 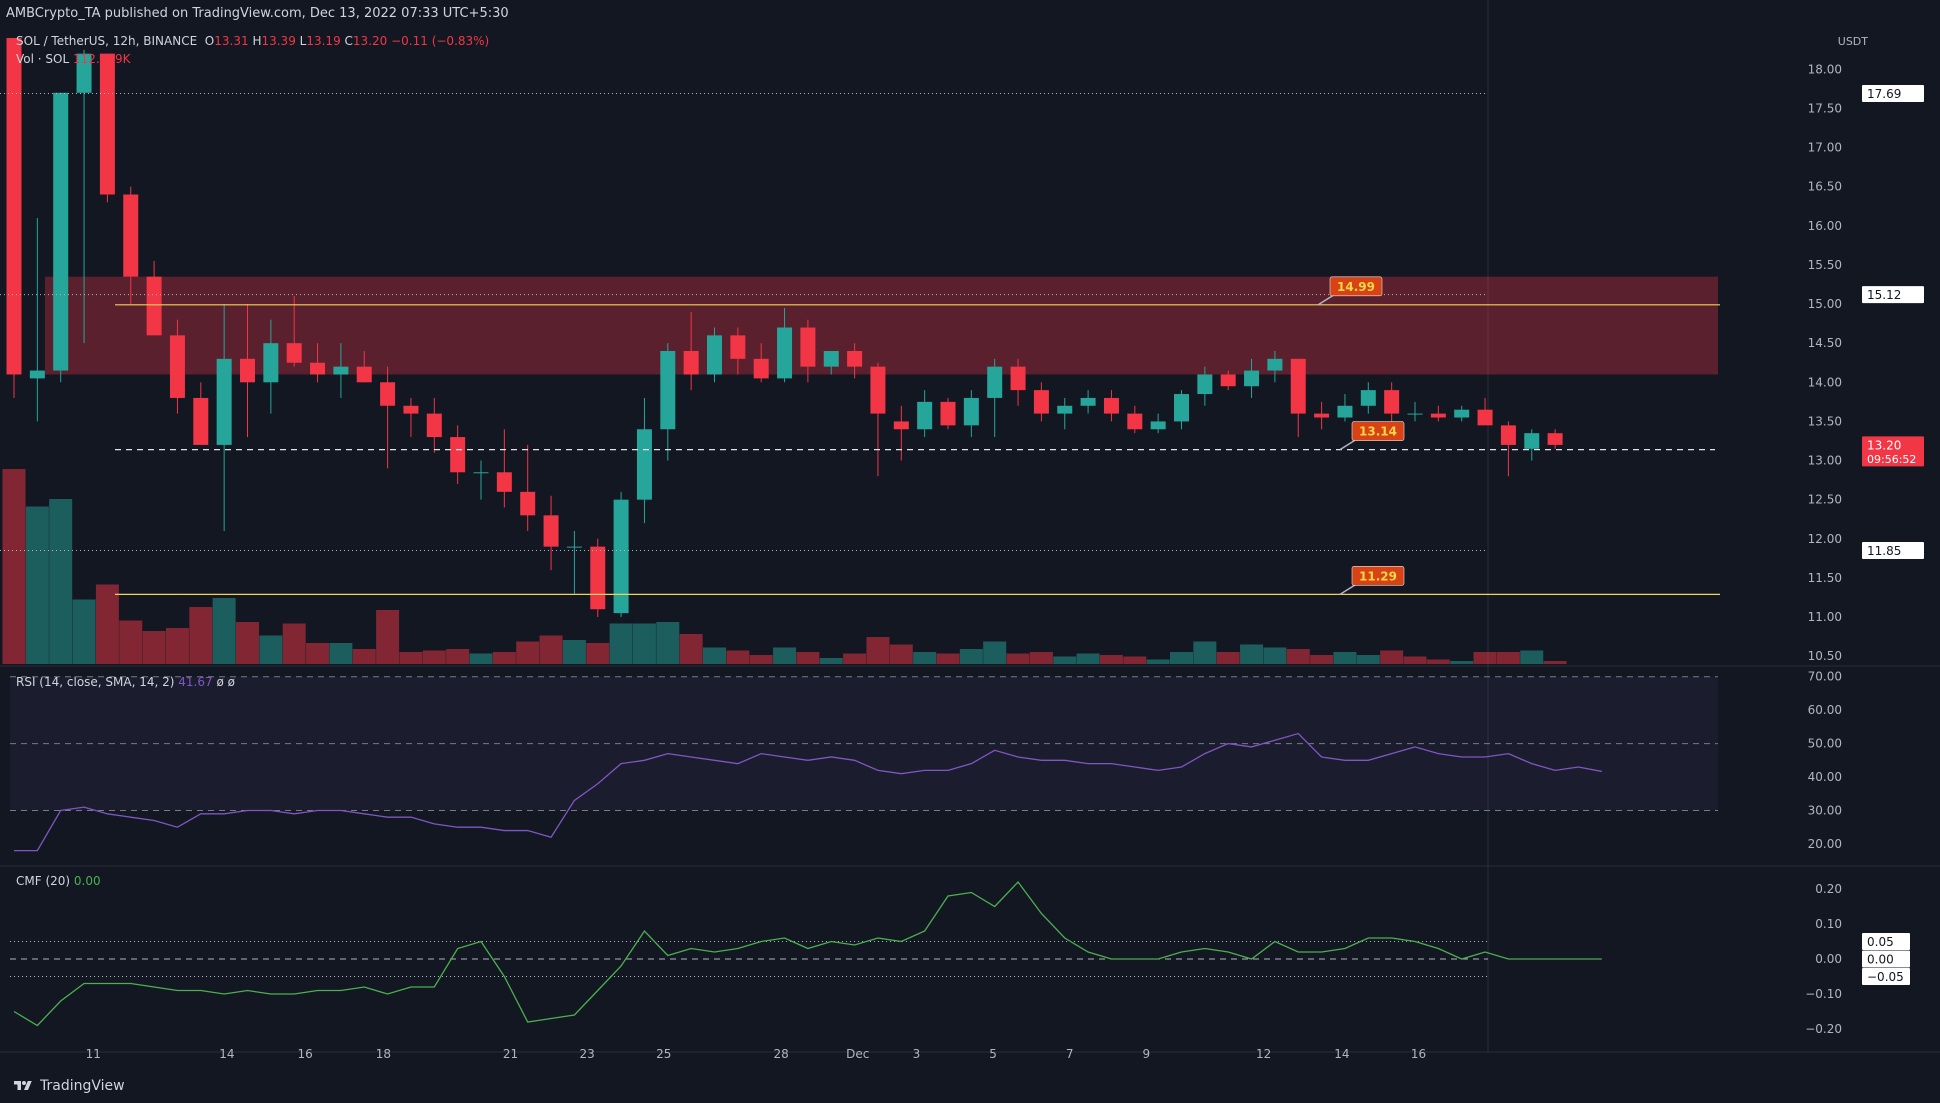 What do you see at coordinates (1825, 500) in the screenshot?
I see `price-tick-label: 12.50` at bounding box center [1825, 500].